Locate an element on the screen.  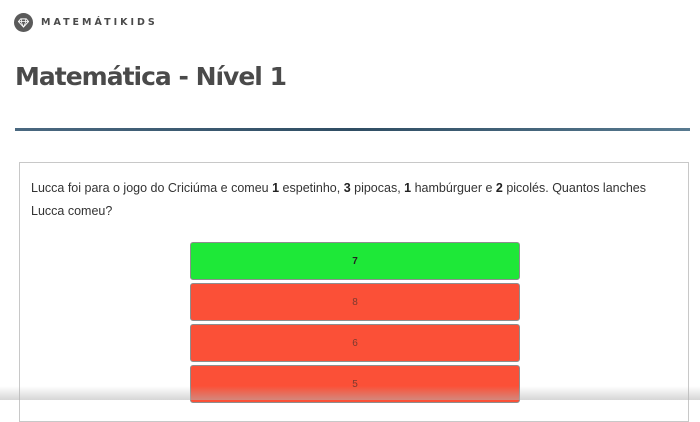
question-text-segment: hambúrguer e is located at coordinates (453, 188).